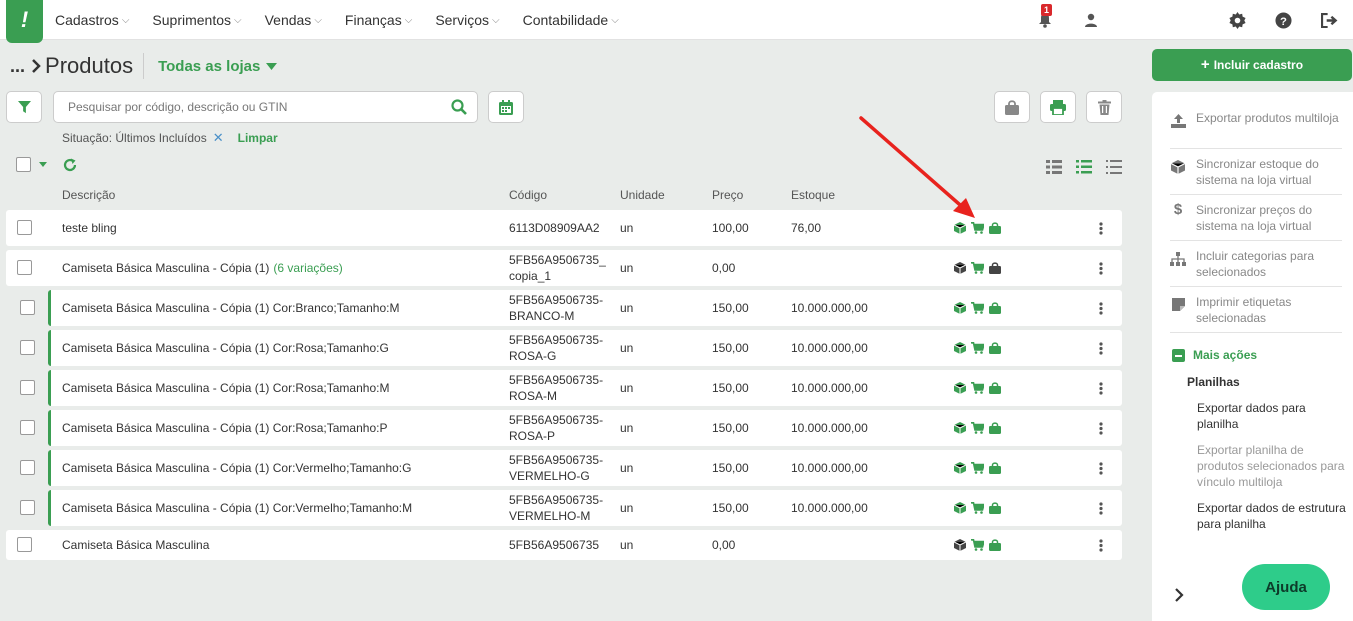 The width and height of the screenshot is (1353, 621). I want to click on menu-contabilidade: Contabilidade ⌵, so click(571, 20).